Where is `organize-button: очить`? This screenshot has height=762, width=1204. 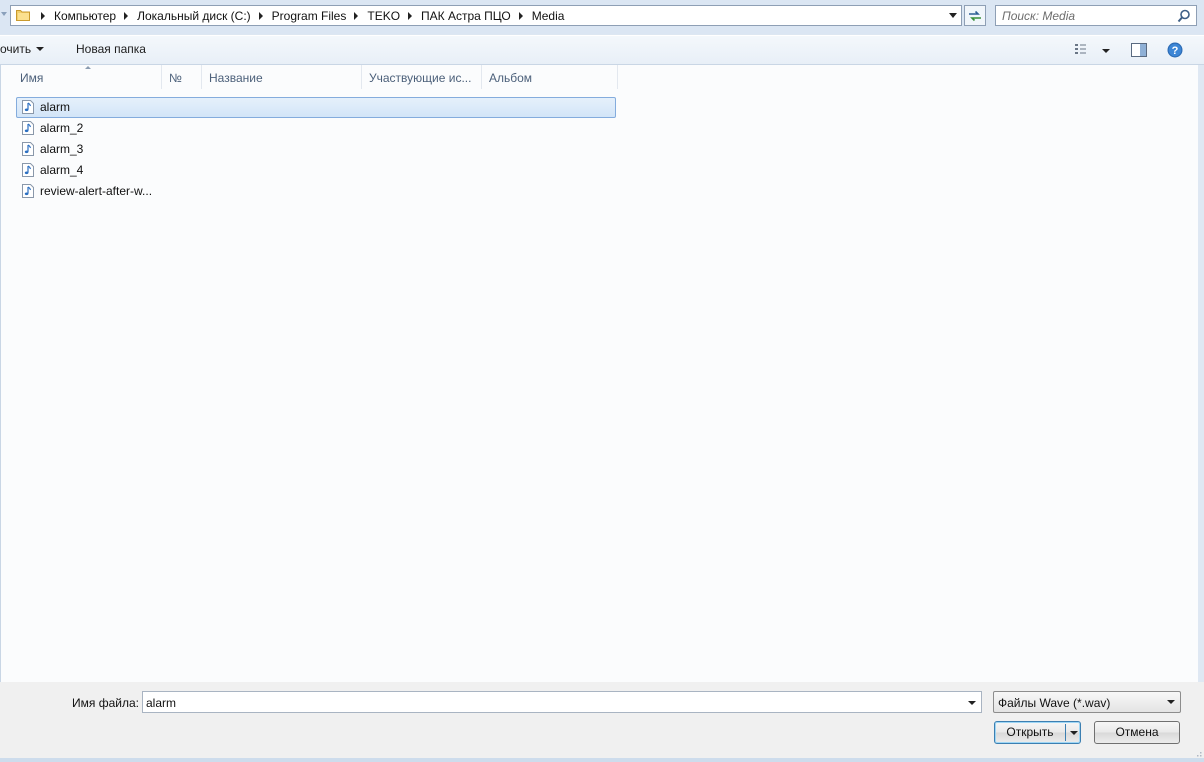 organize-button: очить is located at coordinates (22, 49).